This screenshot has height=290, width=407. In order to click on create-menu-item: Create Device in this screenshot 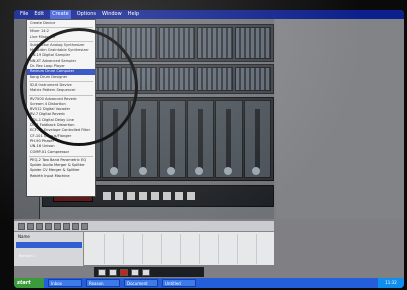, I will do `click(61, 23)`.